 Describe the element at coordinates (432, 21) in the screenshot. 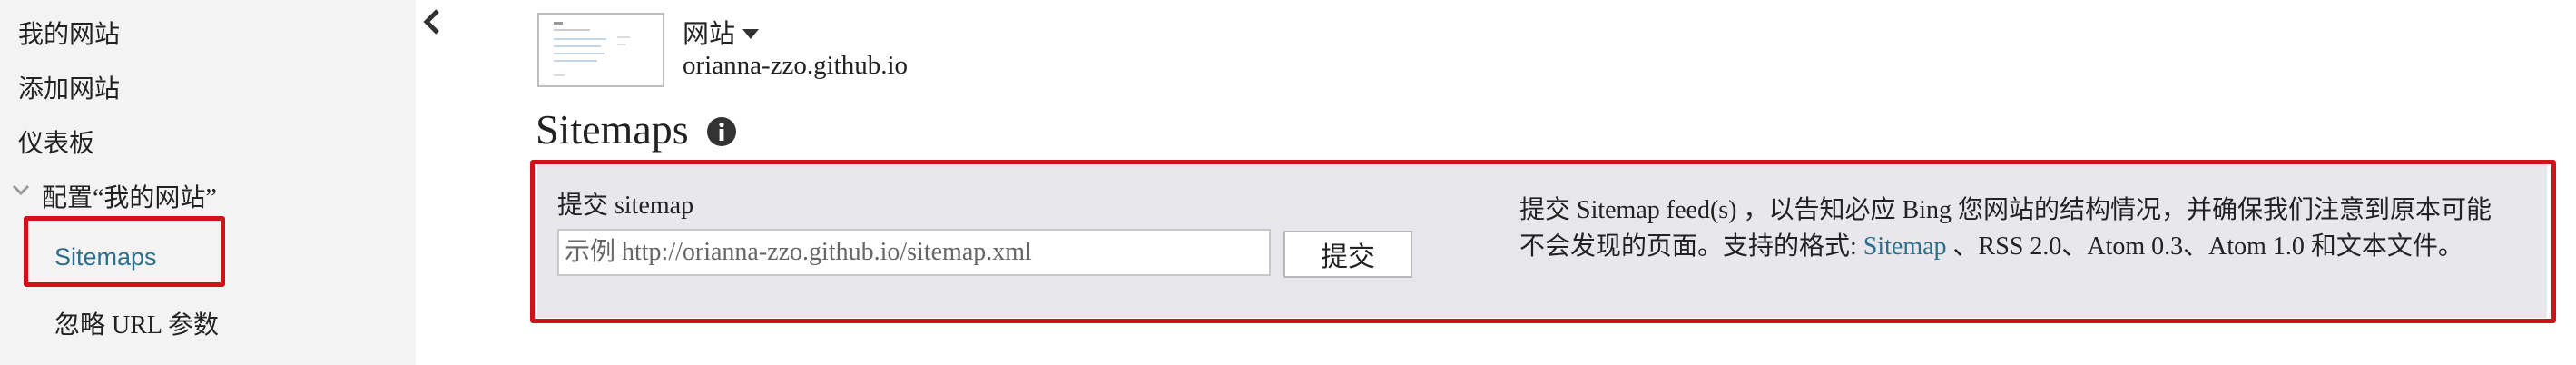

I see `collapse-sidebar-chevron-left-icon` at that location.